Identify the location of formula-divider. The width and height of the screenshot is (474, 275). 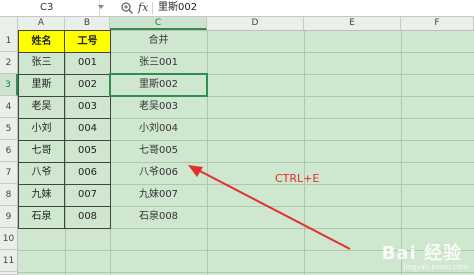
(152, 8).